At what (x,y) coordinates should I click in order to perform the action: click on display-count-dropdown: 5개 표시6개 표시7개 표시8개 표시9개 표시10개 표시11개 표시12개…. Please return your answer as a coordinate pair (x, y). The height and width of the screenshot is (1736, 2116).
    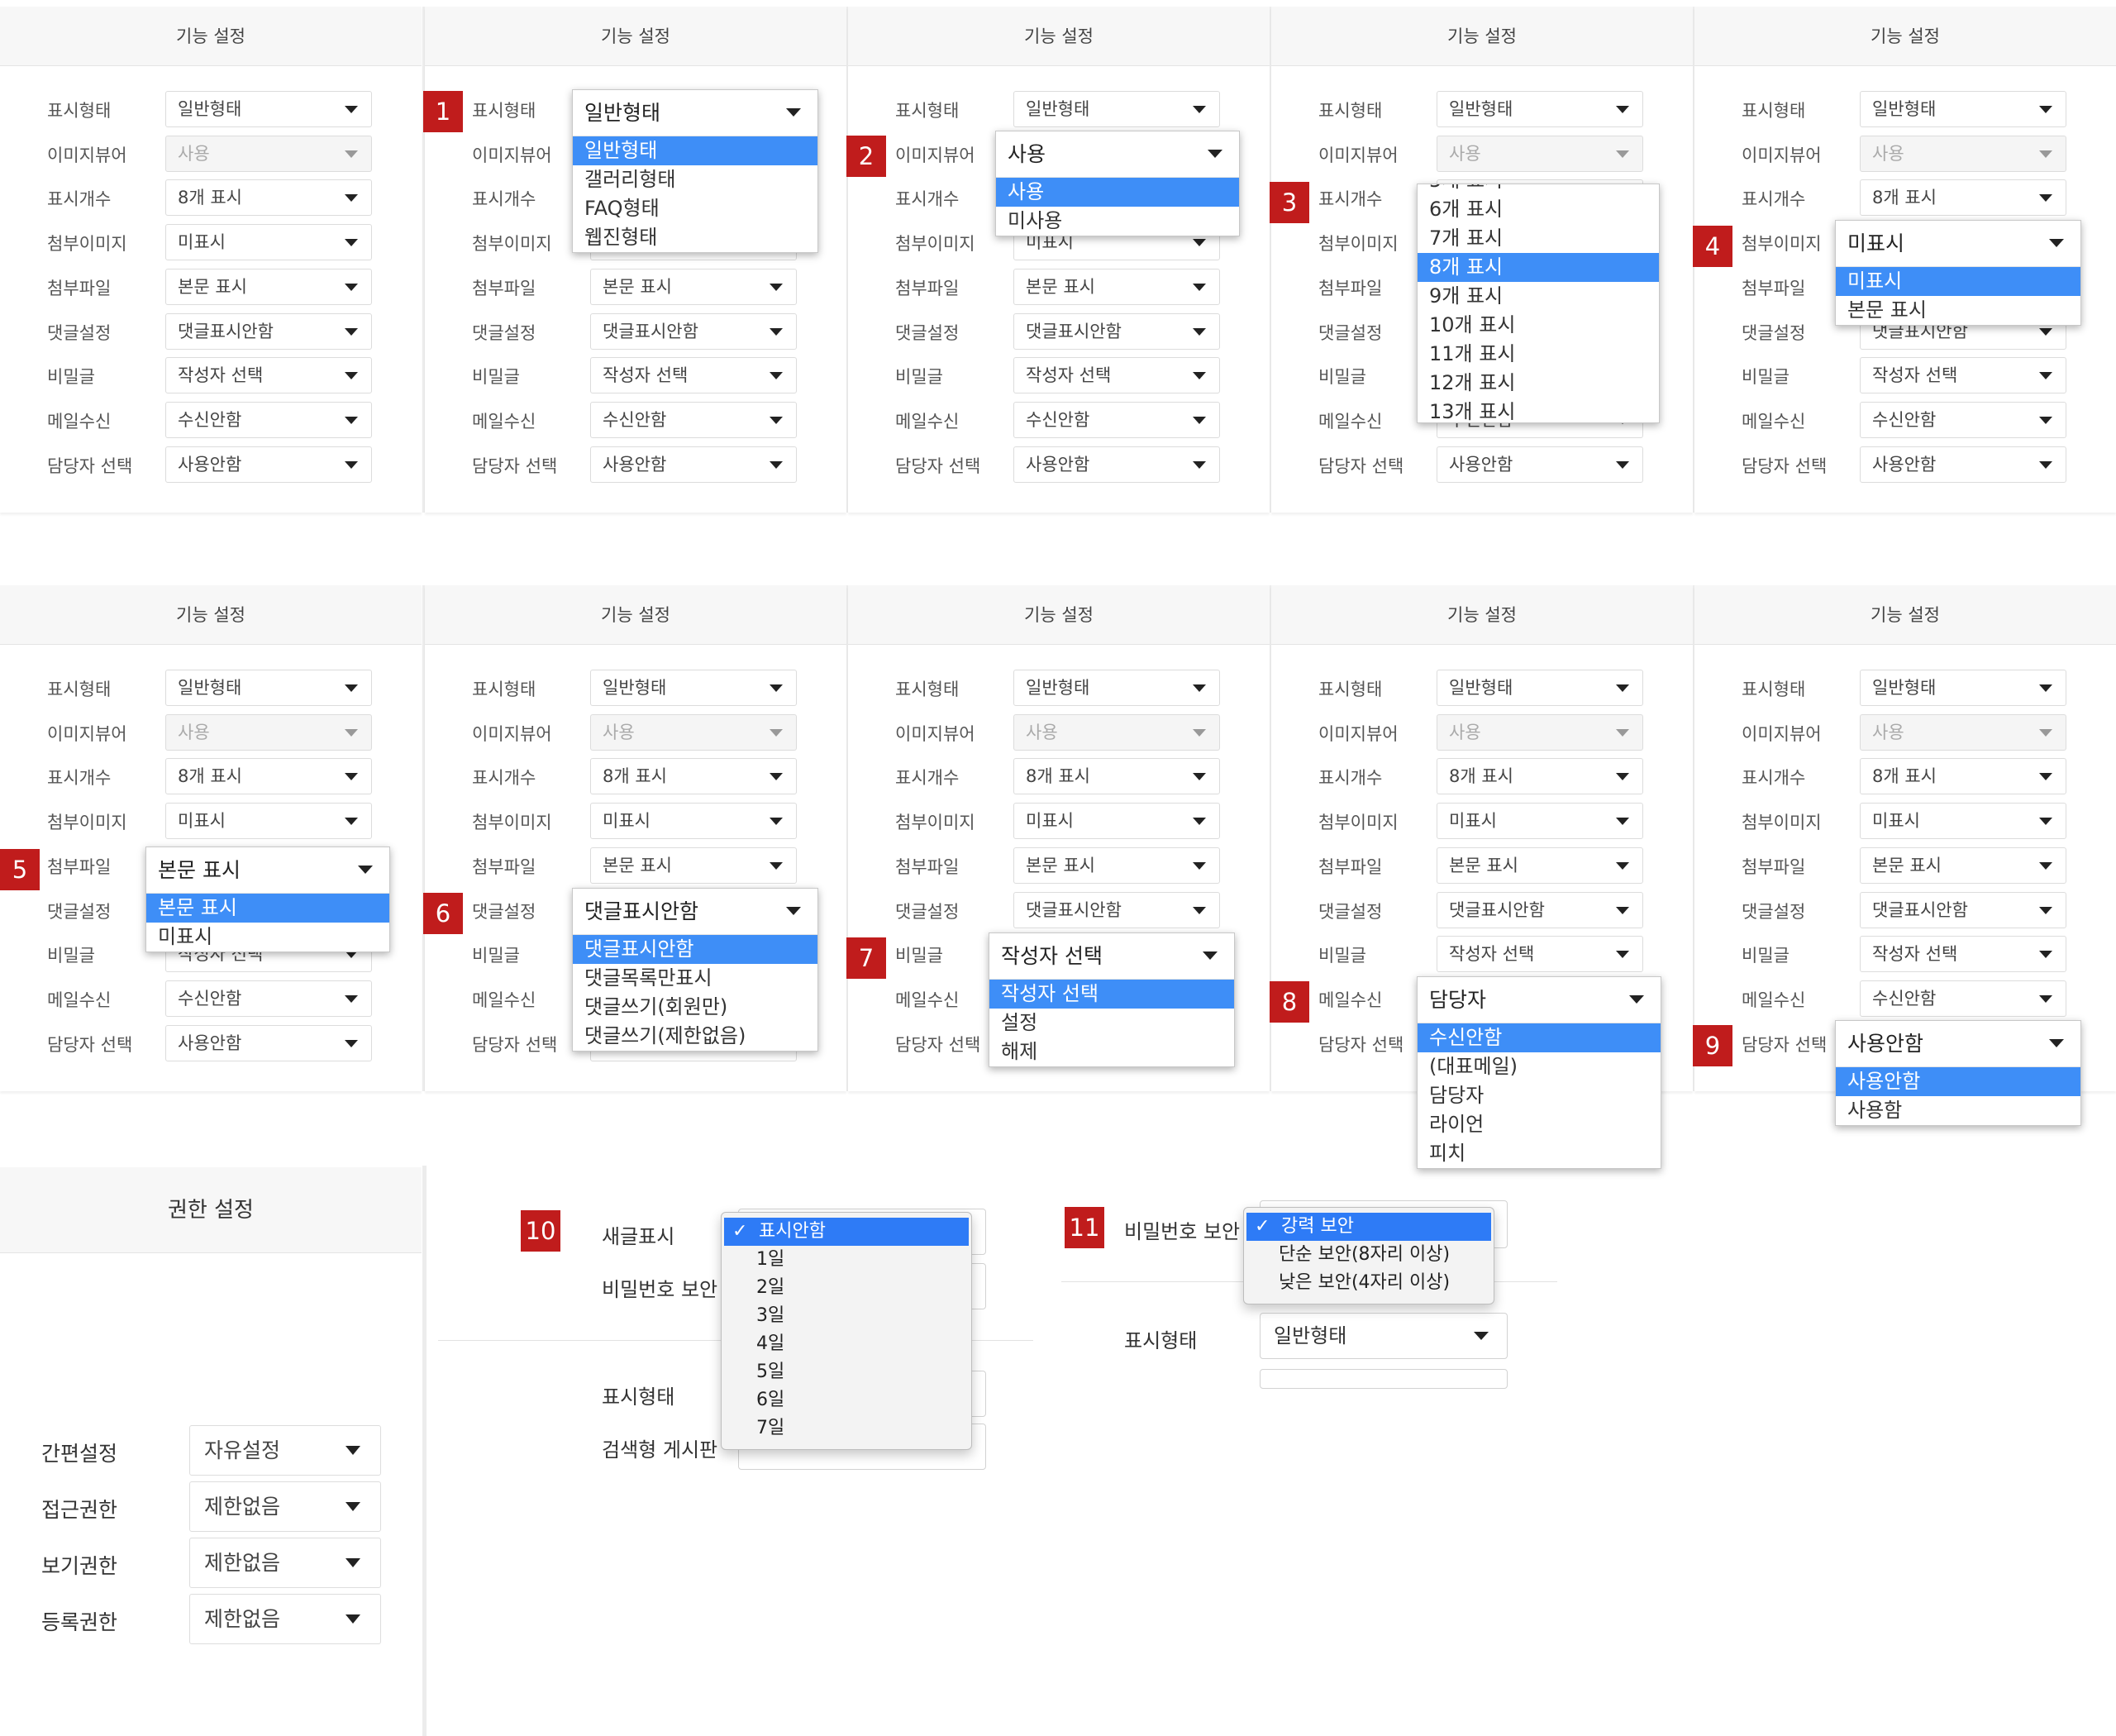
    Looking at the image, I should click on (1538, 303).